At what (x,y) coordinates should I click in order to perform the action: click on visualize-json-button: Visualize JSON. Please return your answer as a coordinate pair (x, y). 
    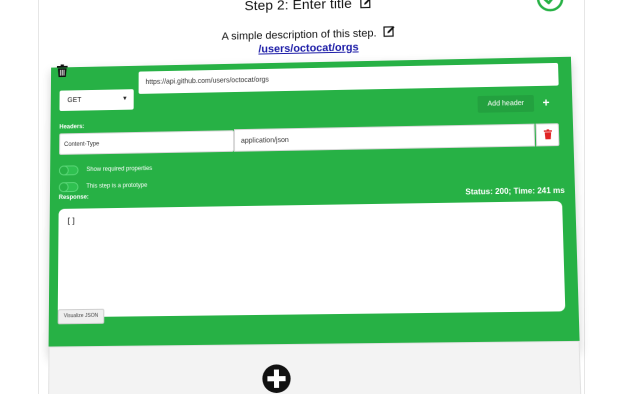
    Looking at the image, I should click on (81, 316).